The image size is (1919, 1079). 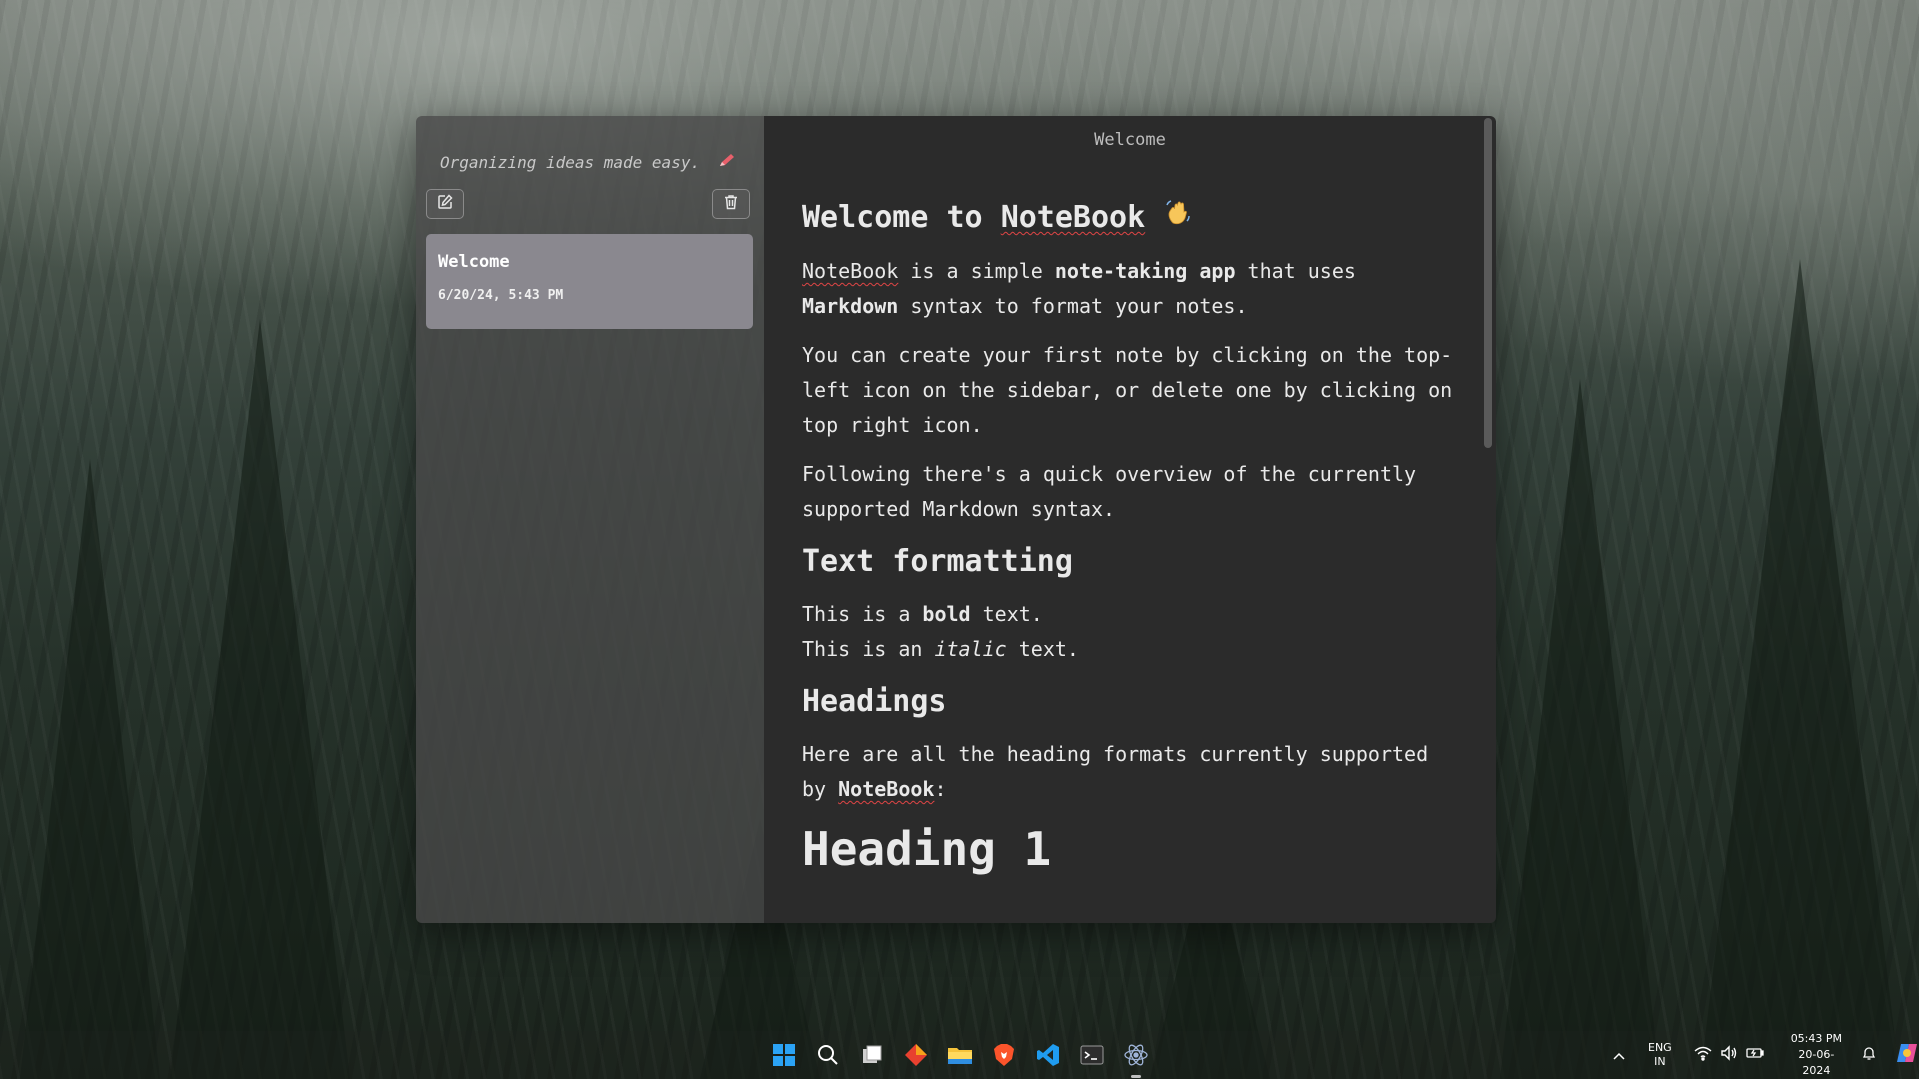 What do you see at coordinates (1660, 1047) in the screenshot?
I see `language-line-1: ENG` at bounding box center [1660, 1047].